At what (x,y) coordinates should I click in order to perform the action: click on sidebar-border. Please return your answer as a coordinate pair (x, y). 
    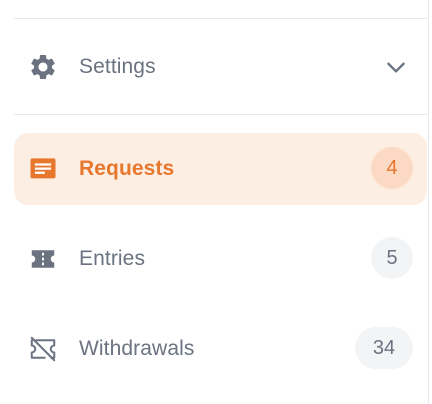
    Looking at the image, I should click on (428, 202).